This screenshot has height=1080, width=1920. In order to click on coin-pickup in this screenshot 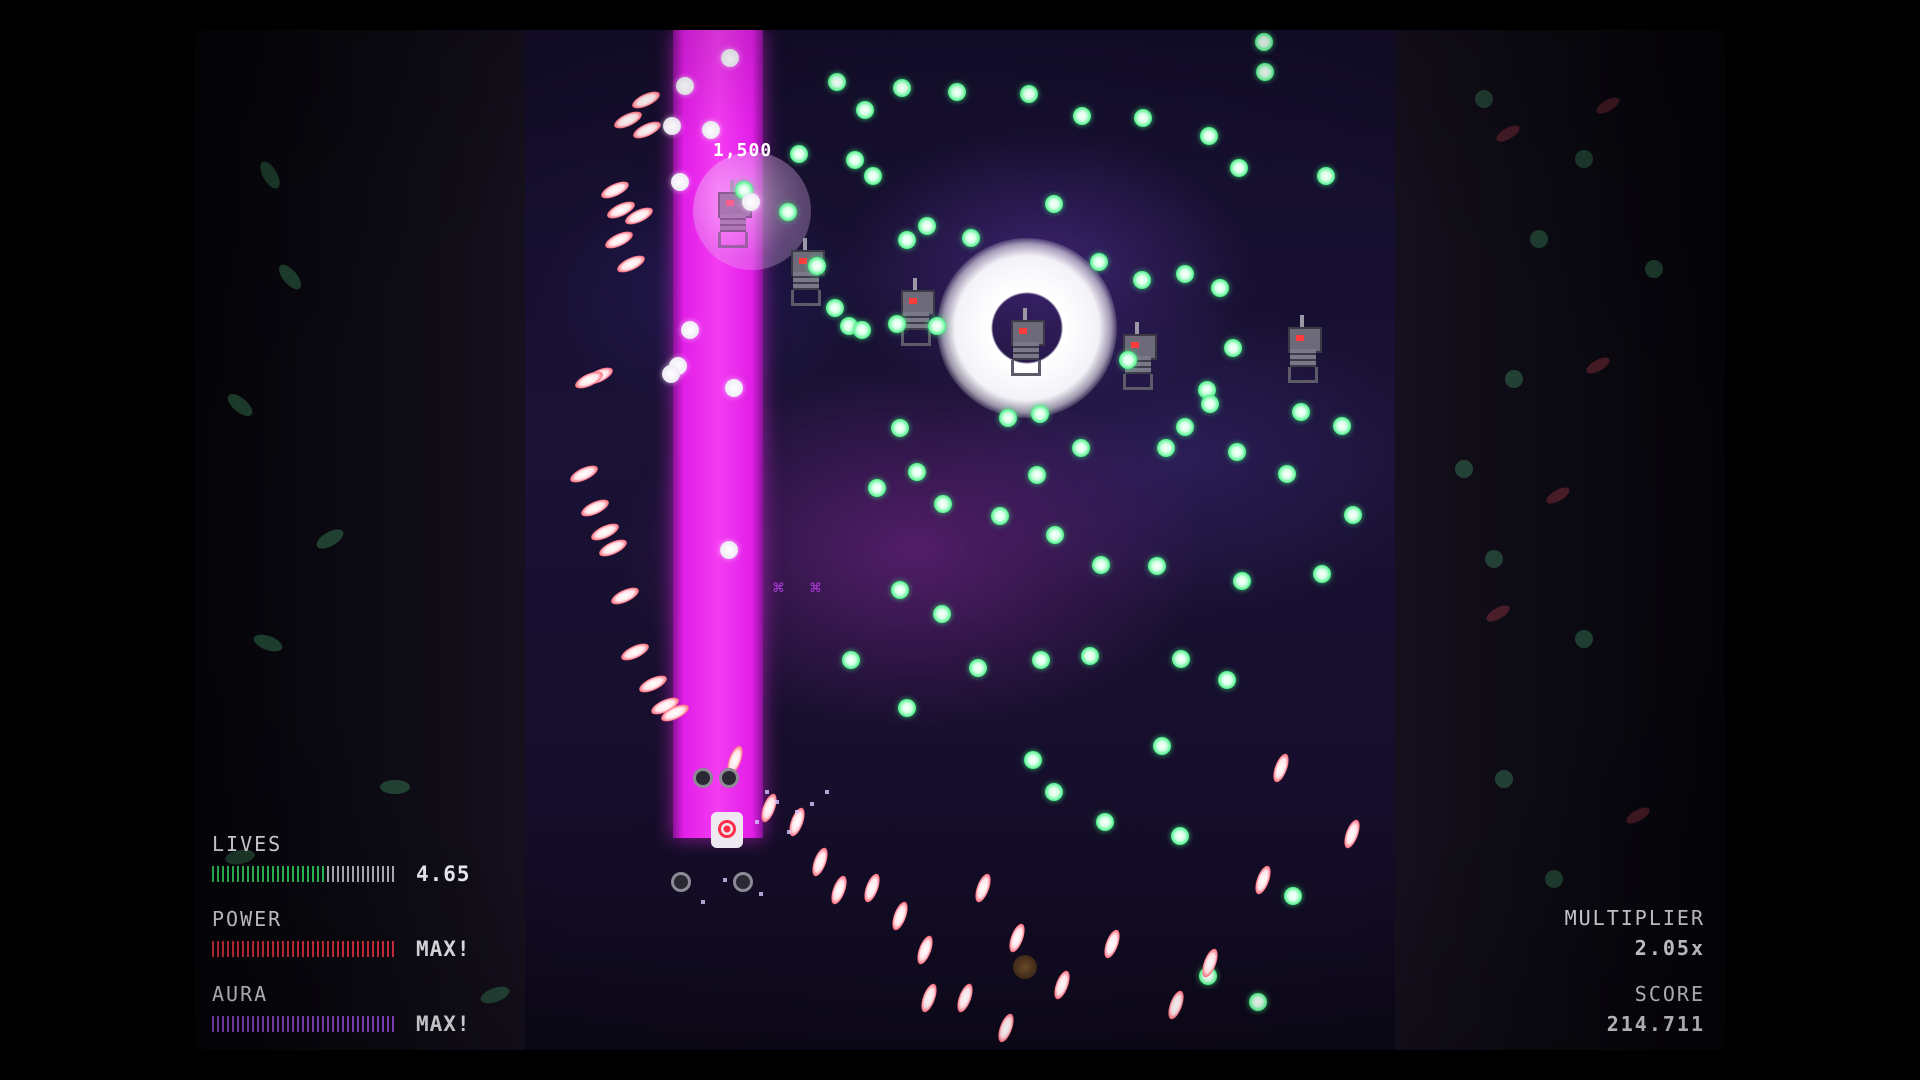, I will do `click(1025, 967)`.